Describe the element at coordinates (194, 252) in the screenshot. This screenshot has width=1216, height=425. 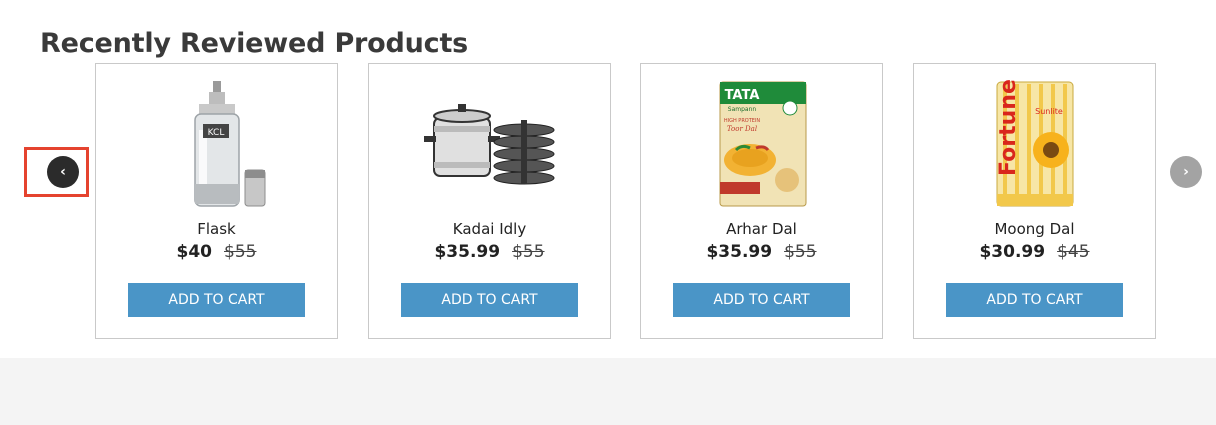
I see `price: $40` at that location.